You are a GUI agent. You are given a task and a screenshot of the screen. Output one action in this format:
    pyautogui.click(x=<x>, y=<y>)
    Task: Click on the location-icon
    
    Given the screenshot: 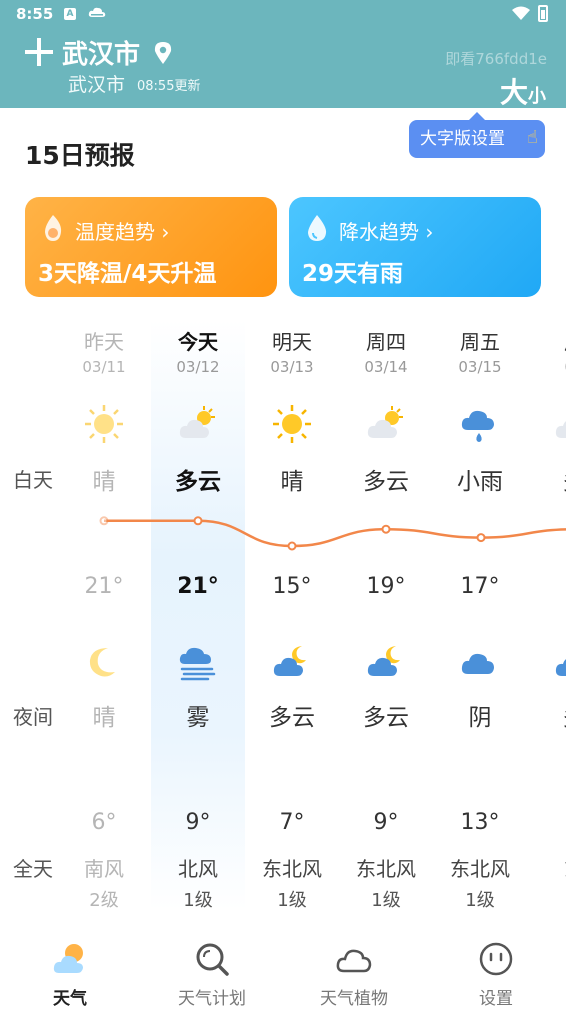 What is the action you would take?
    pyautogui.click(x=163, y=53)
    